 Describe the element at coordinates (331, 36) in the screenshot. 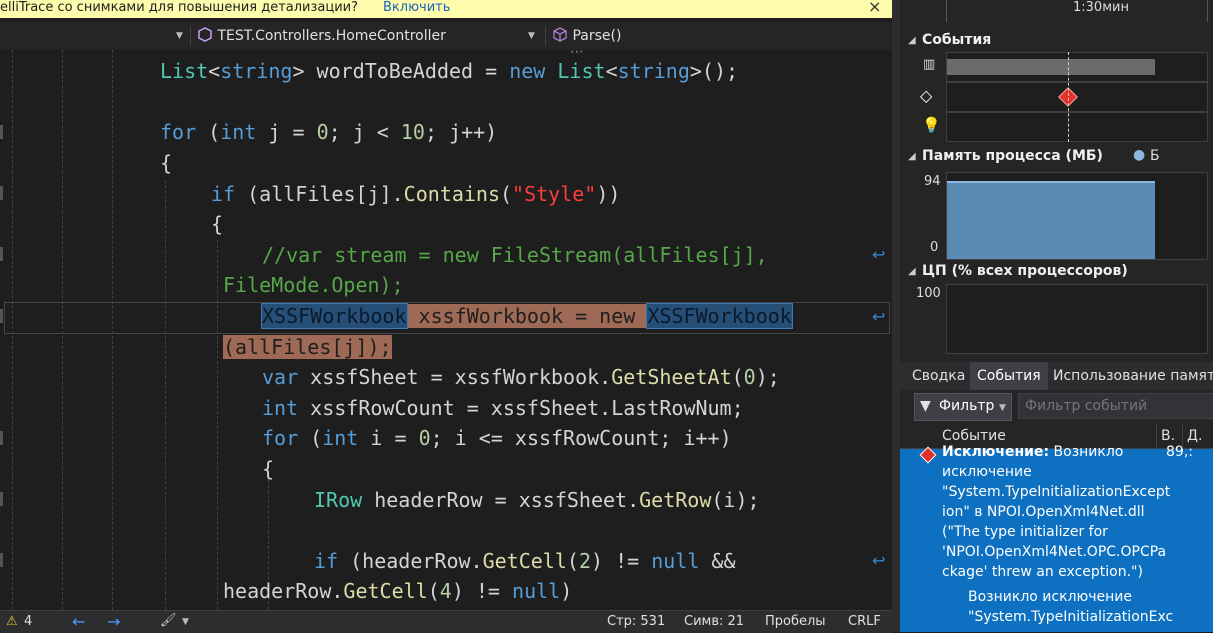

I see `class-selector-label: TEST.Controllers.HomeController` at that location.